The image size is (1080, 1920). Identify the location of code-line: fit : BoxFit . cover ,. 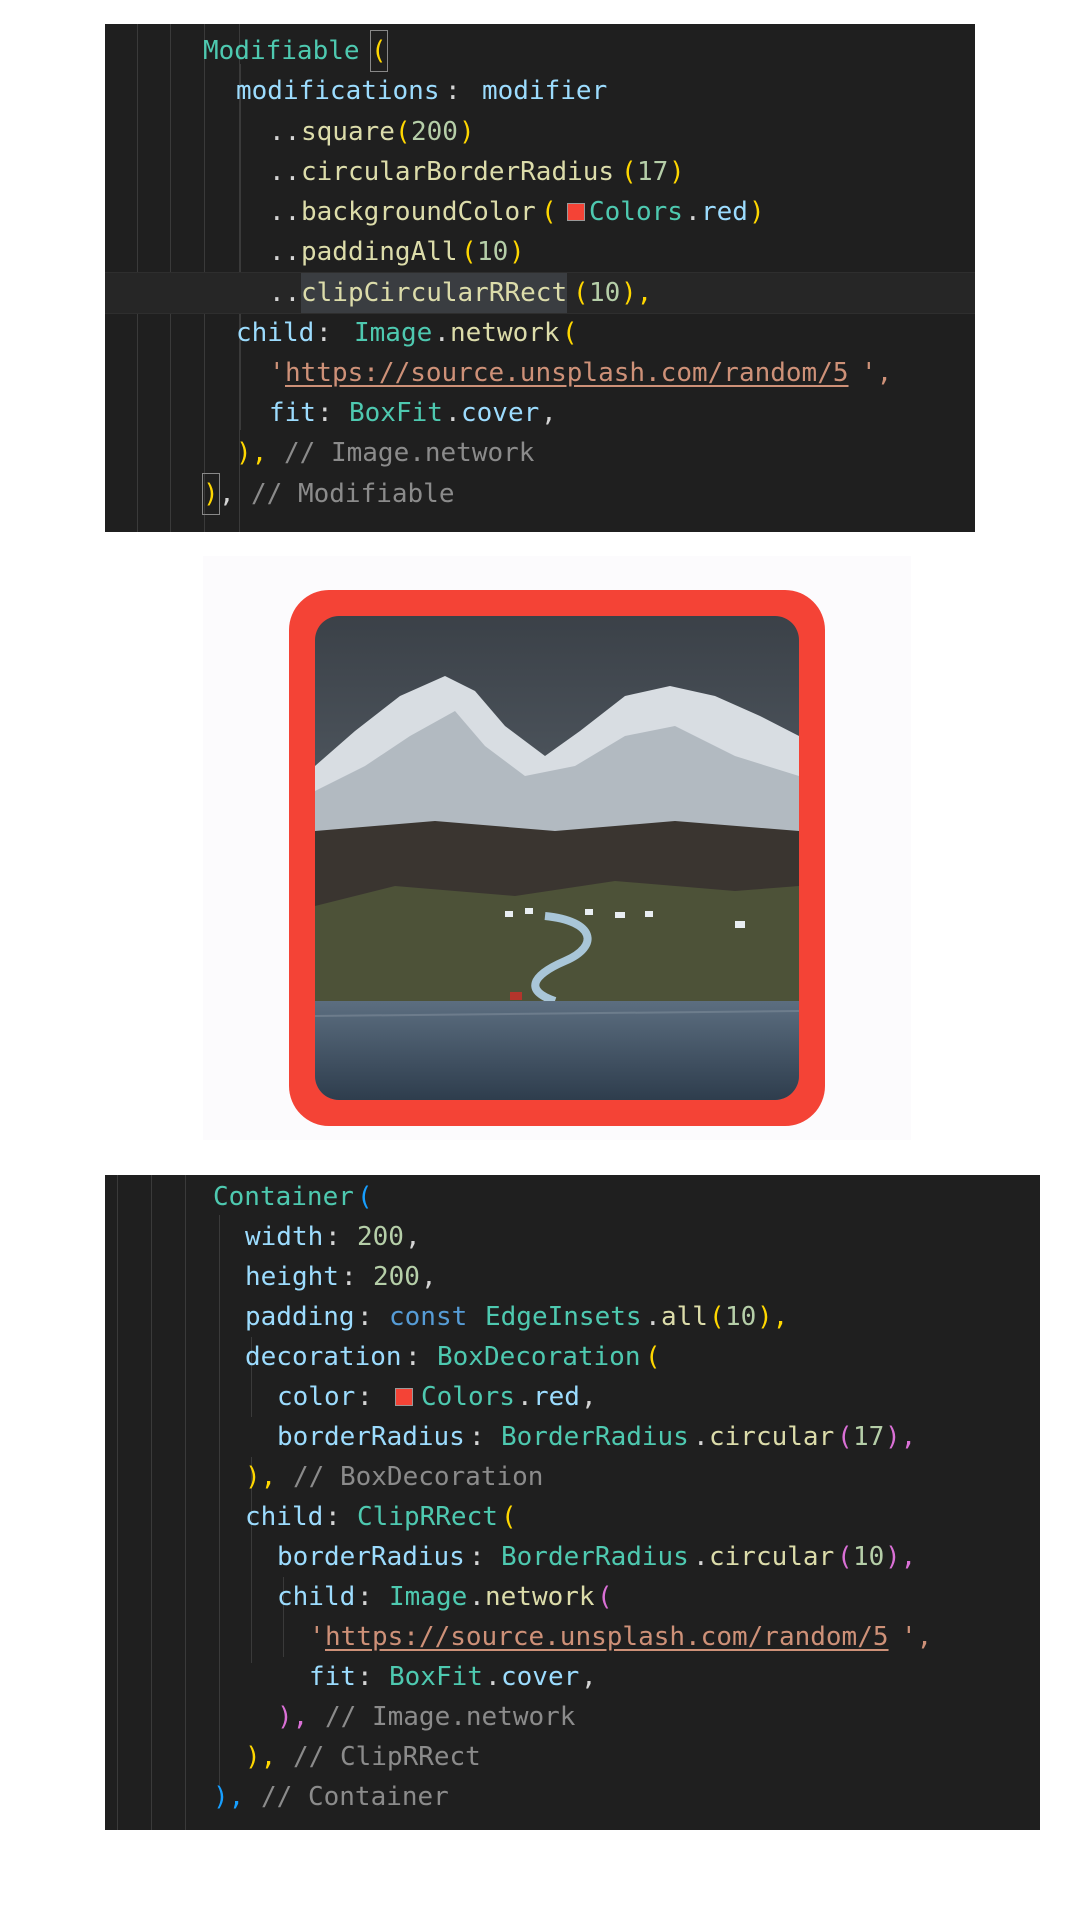
(572, 1677).